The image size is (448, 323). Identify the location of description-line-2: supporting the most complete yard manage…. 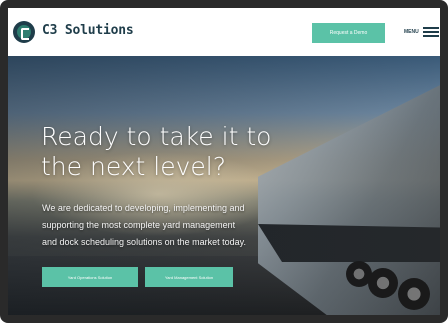
(139, 225).